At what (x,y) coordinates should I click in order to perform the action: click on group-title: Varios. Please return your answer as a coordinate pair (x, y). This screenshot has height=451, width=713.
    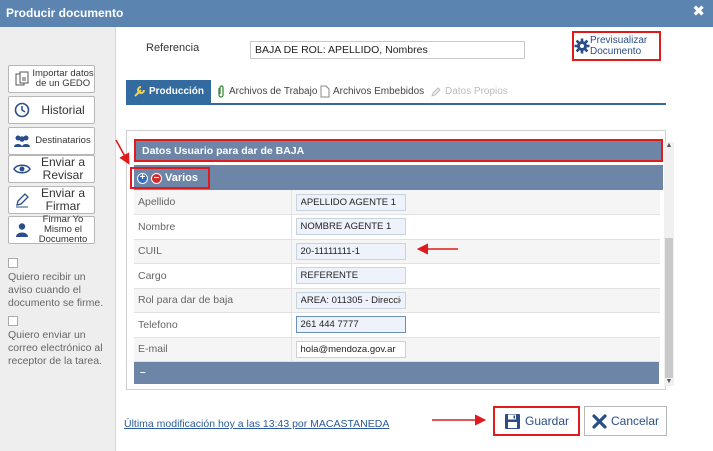
    Looking at the image, I should click on (182, 178).